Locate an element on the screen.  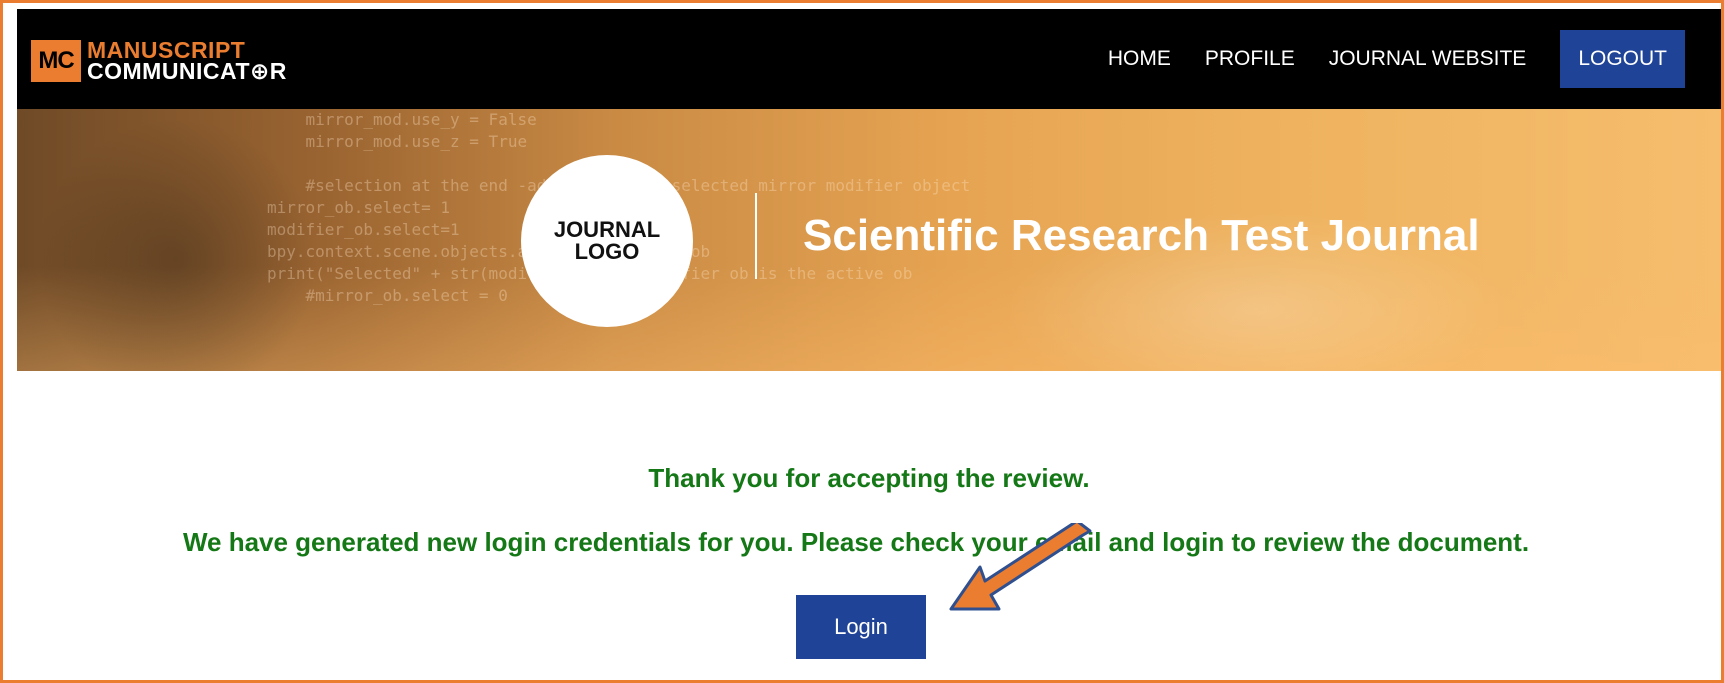
brand-logo: MC MANUSCRIPT COMMUNICAT⊕R is located at coordinates (159, 61).